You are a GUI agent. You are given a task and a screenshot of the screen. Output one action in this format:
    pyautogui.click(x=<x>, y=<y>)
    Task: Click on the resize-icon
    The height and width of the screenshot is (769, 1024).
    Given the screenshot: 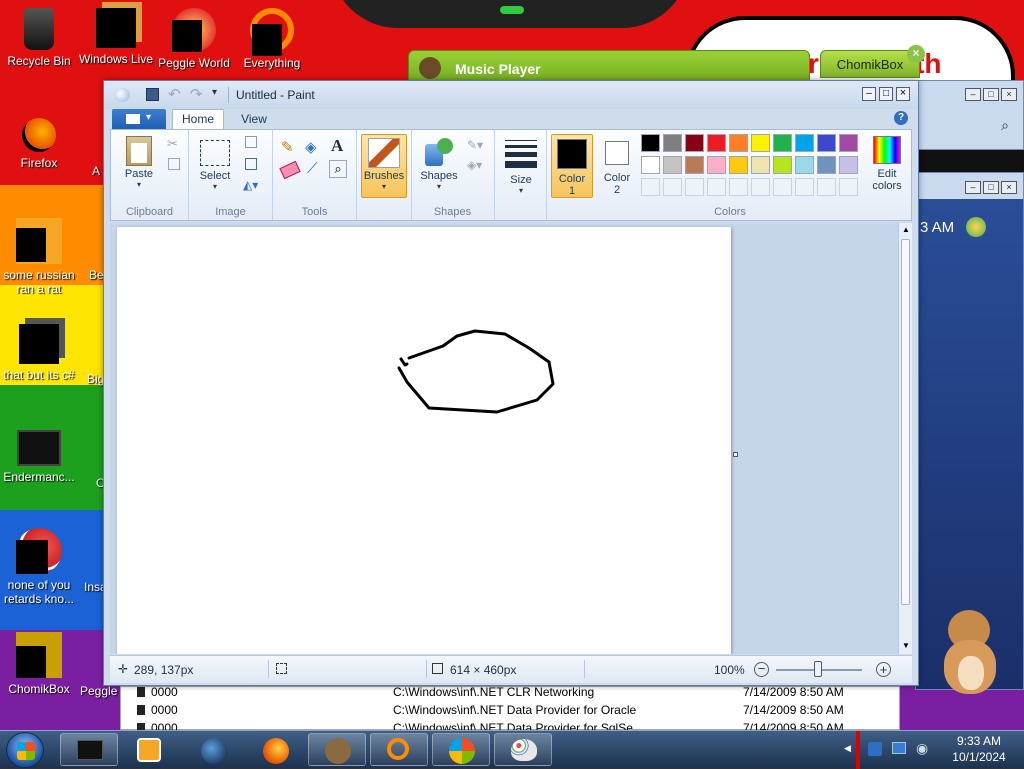 What is the action you would take?
    pyautogui.click(x=251, y=164)
    